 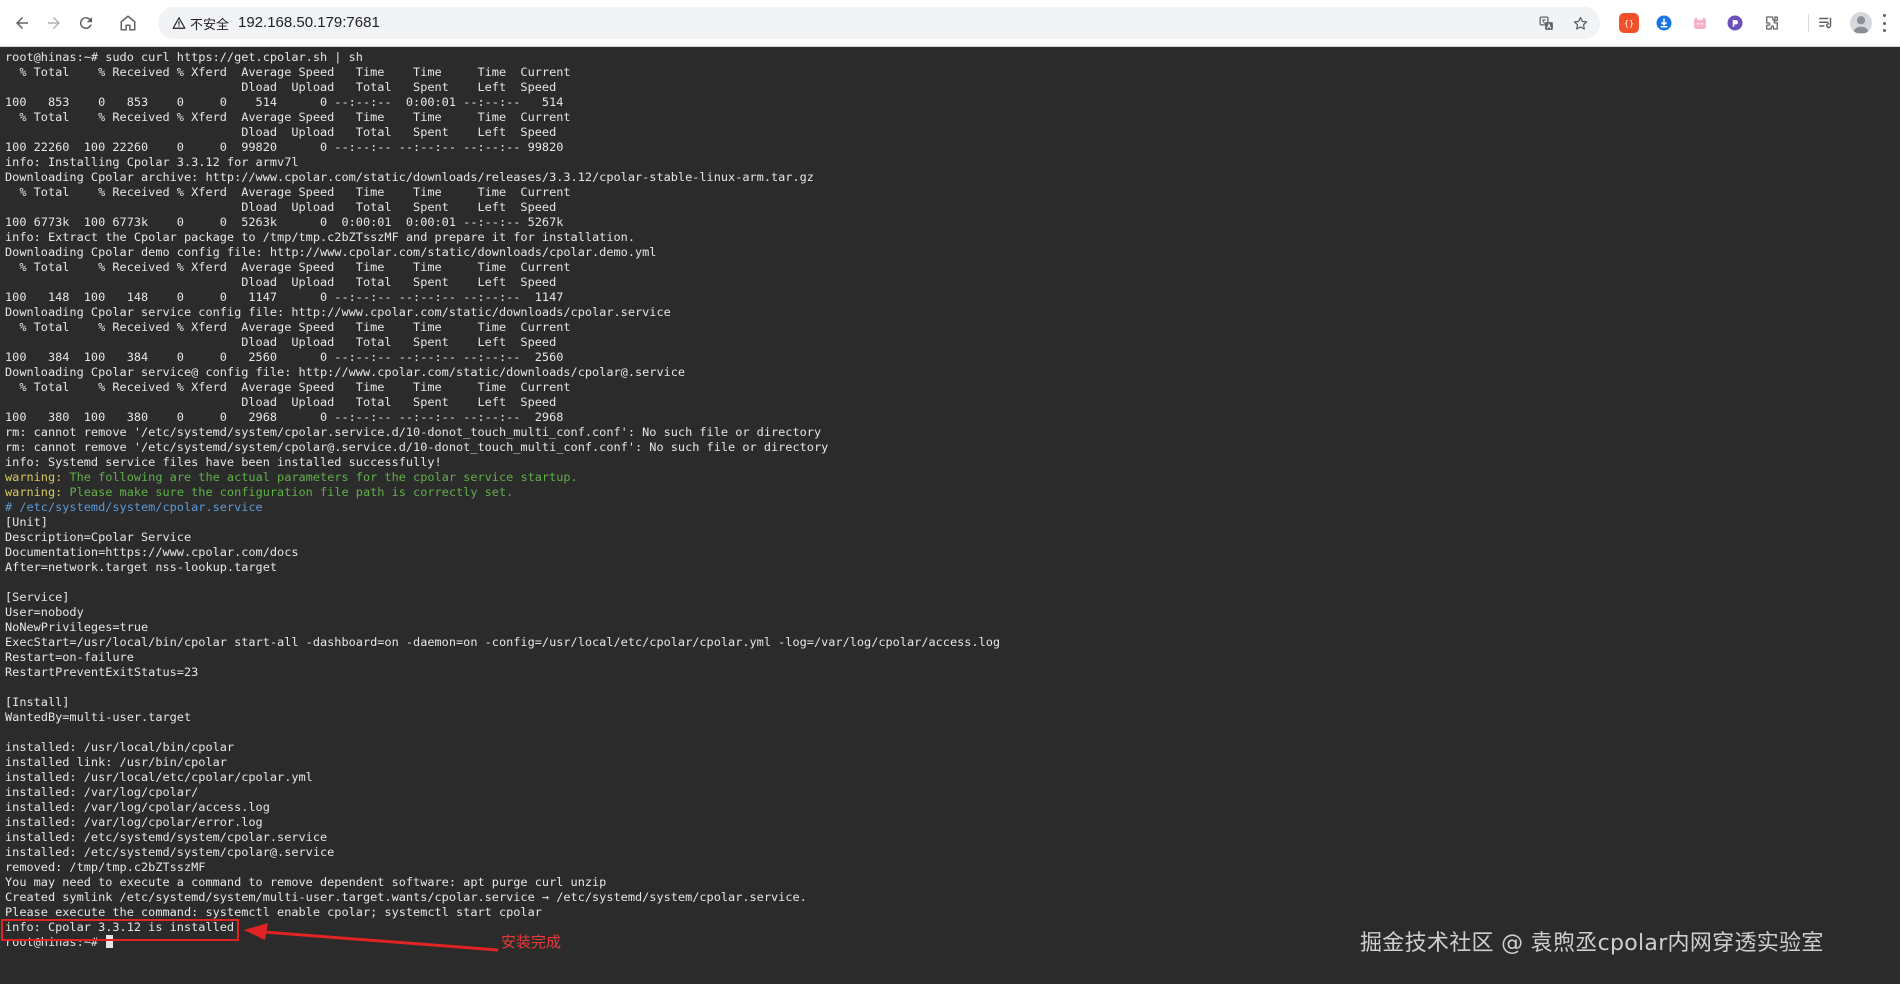 I want to click on extension-download-button, so click(x=1664, y=23).